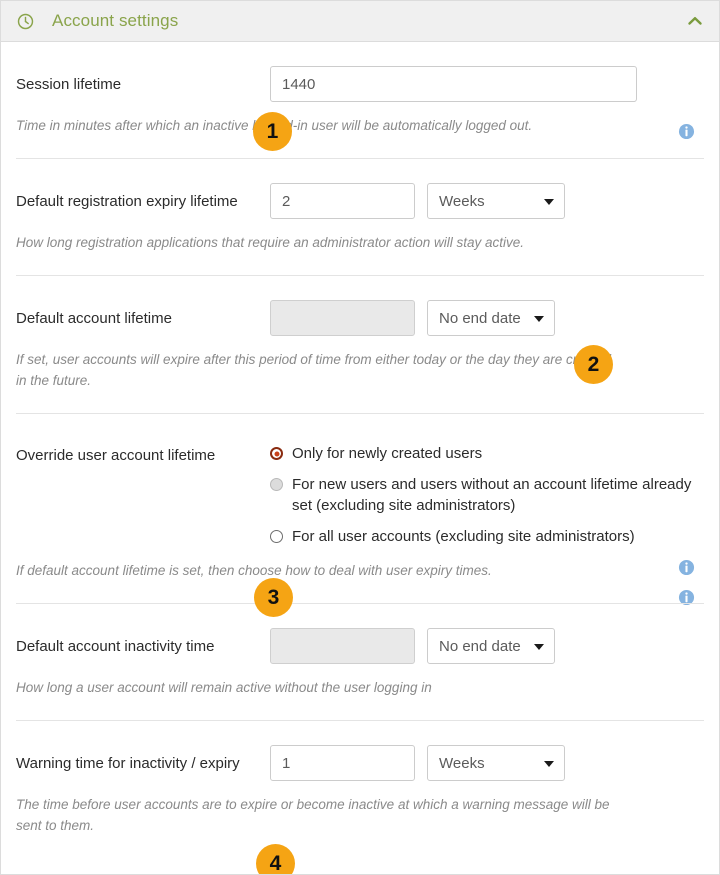 This screenshot has height=875, width=720. I want to click on callout-badge-2: 2, so click(593, 364).